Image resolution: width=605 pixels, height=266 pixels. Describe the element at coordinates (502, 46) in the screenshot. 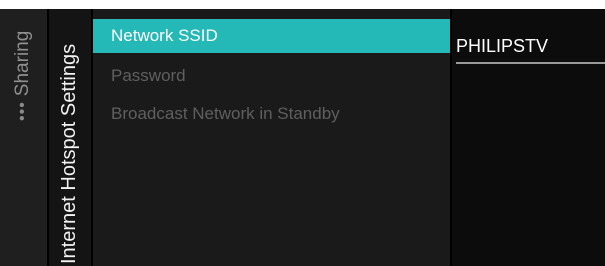

I see `ssid-value: PHILIPSTV` at that location.